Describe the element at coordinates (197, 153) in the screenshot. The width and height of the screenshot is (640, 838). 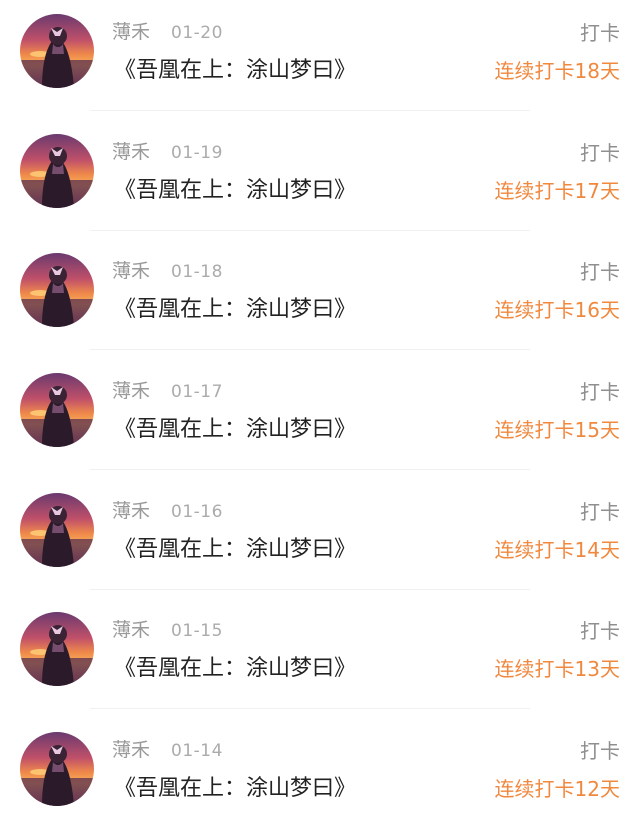
I see `checkin-date: 01-19` at that location.